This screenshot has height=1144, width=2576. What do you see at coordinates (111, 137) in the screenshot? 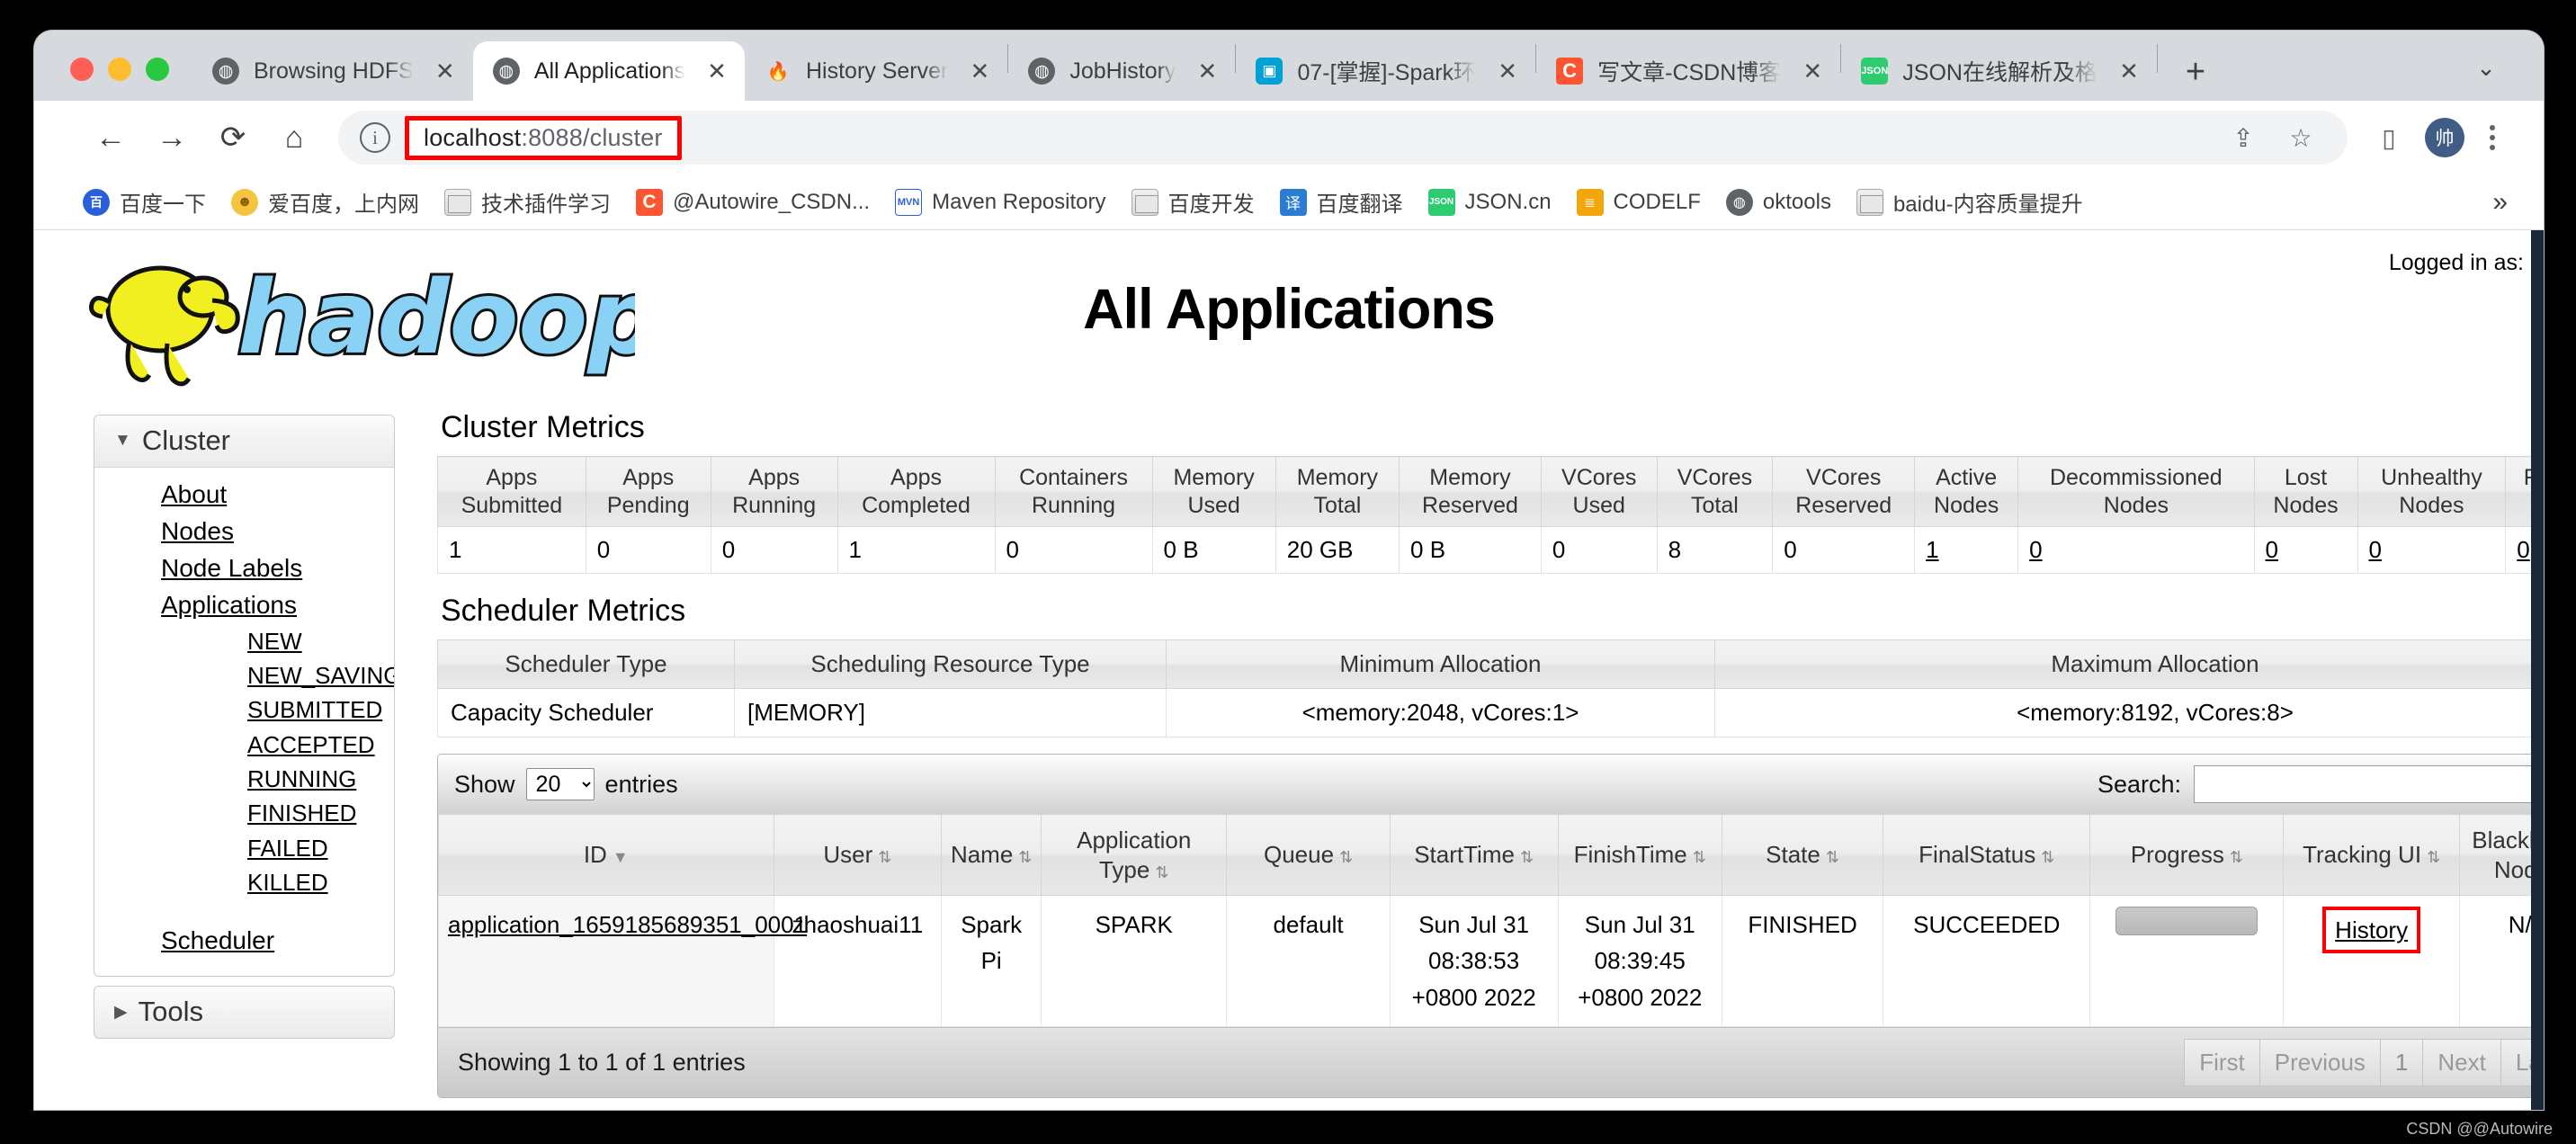
I see `back-button: ←` at bounding box center [111, 137].